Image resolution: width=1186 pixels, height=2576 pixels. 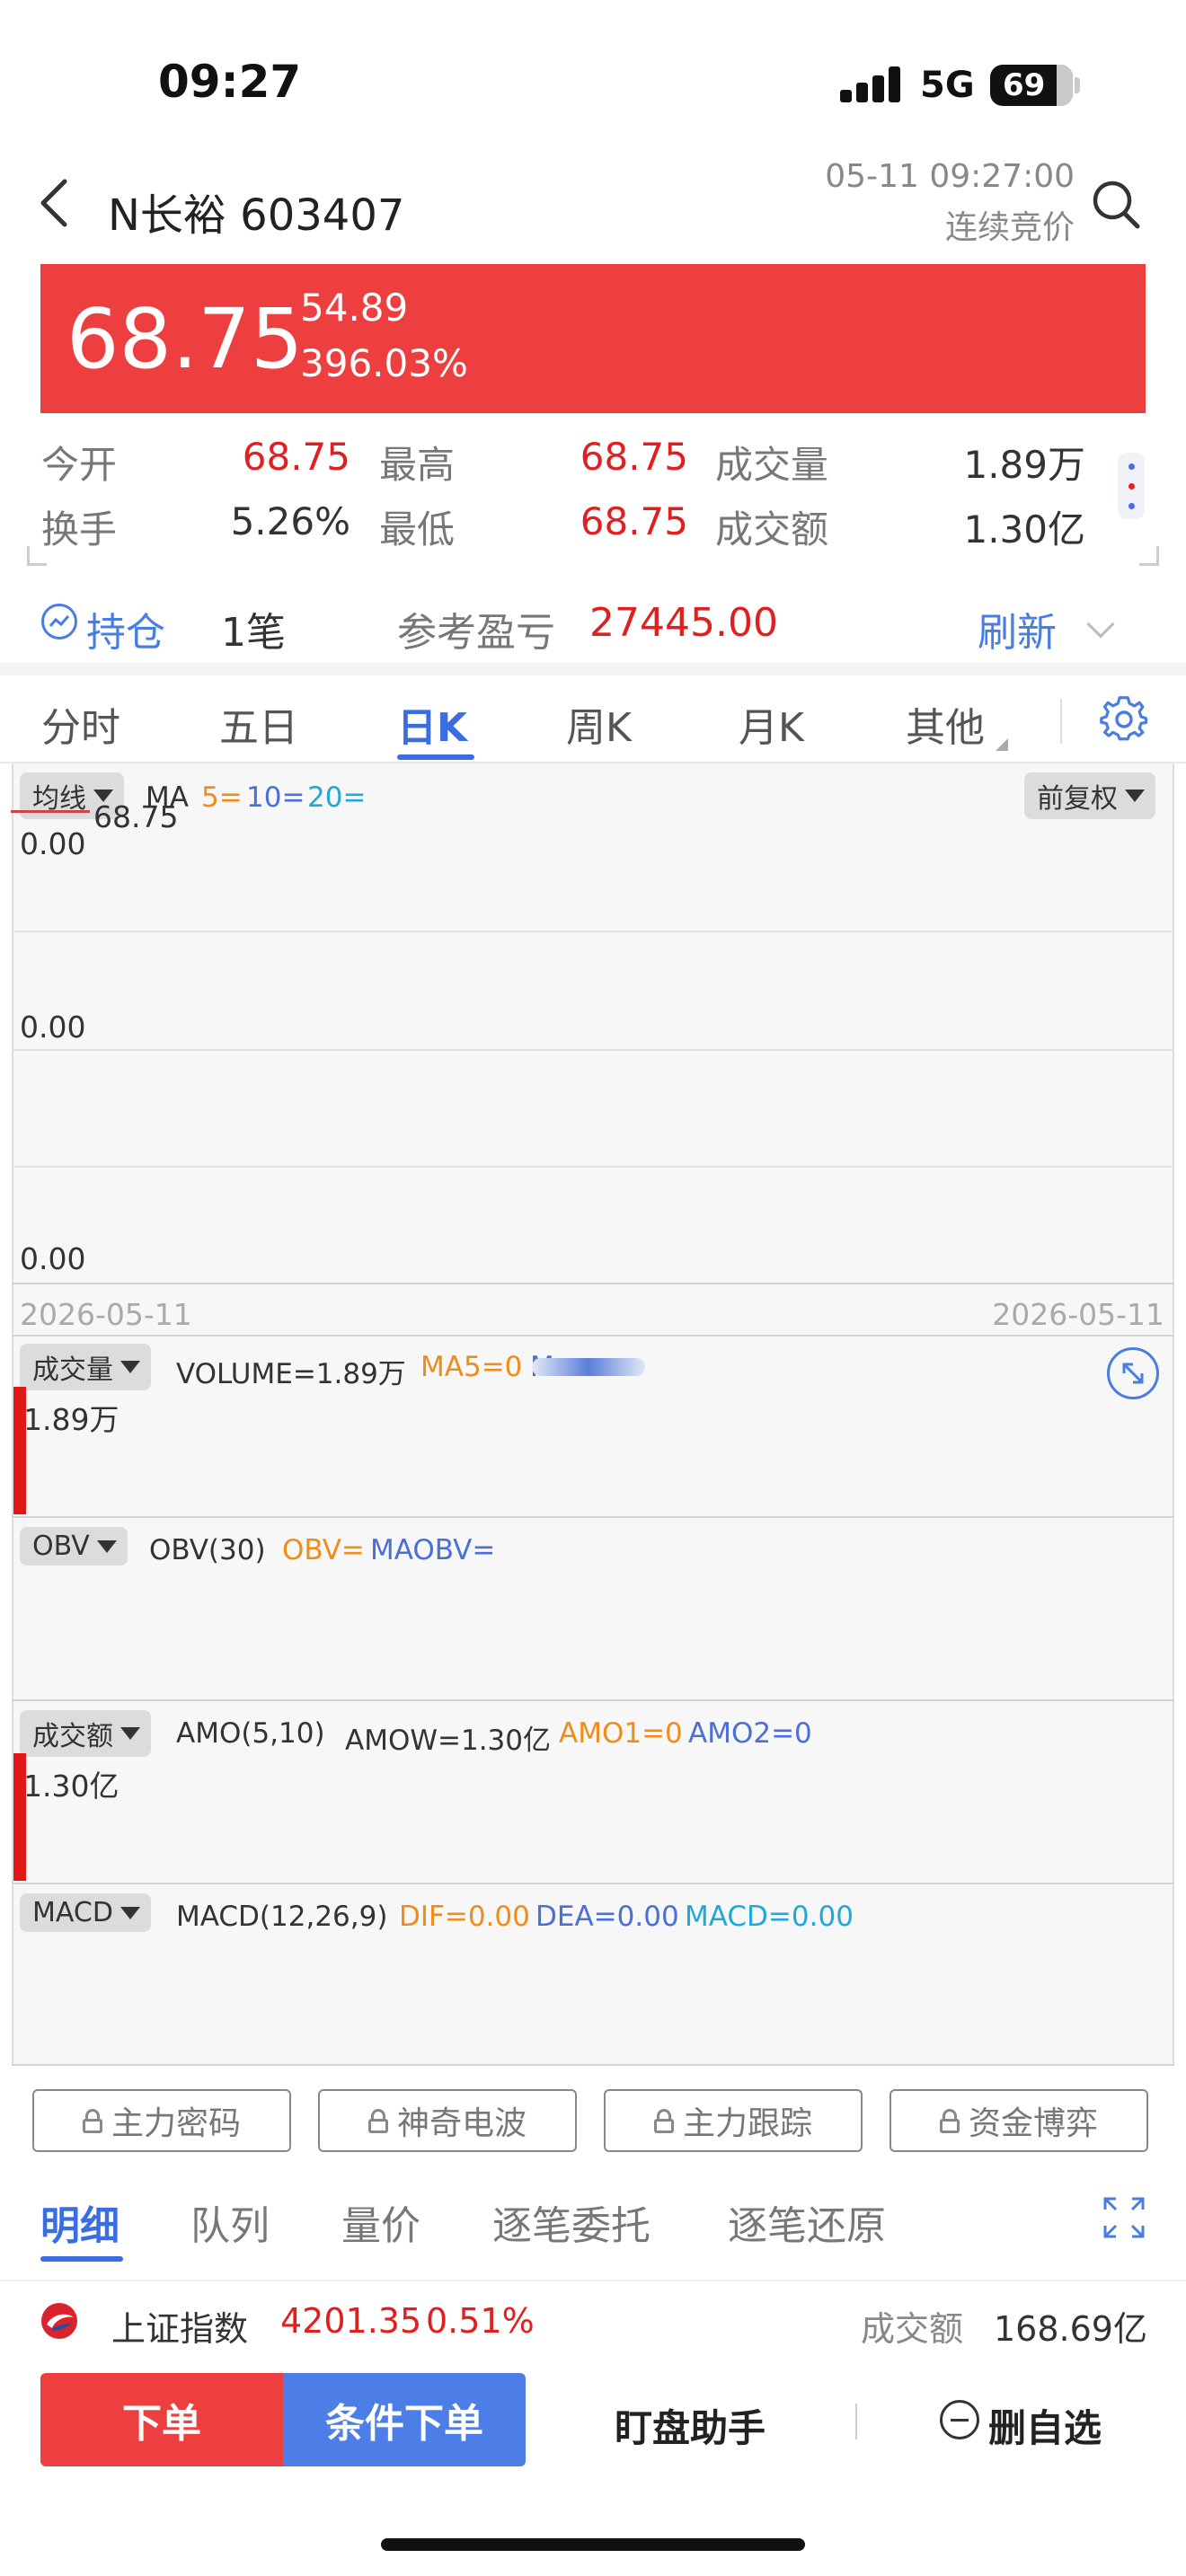 I want to click on turnover-value: 5.26%, so click(x=290, y=521).